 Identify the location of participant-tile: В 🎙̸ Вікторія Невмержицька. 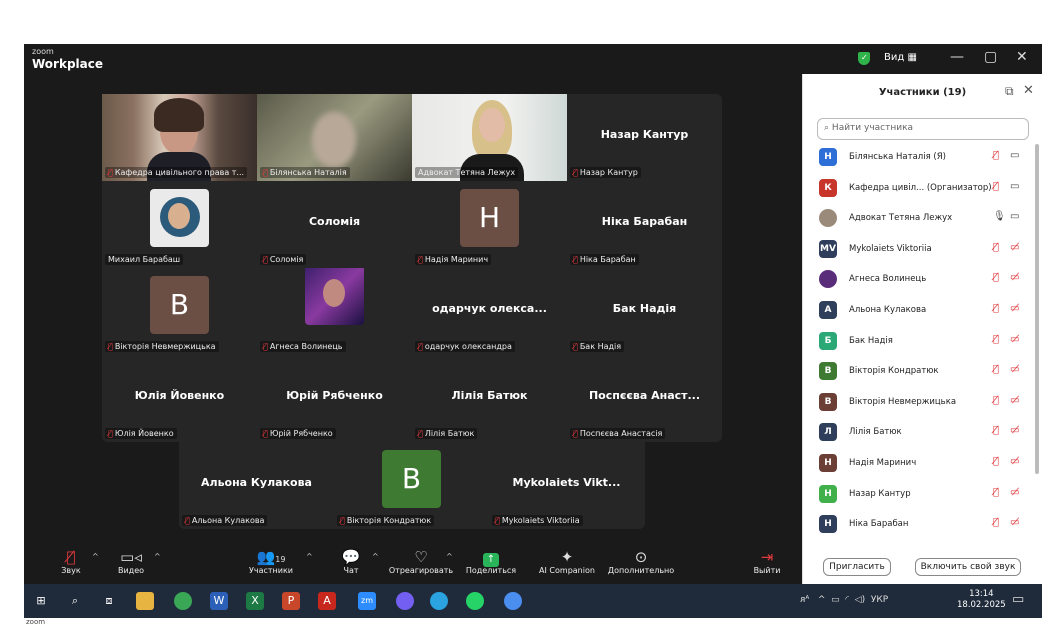
(179, 311).